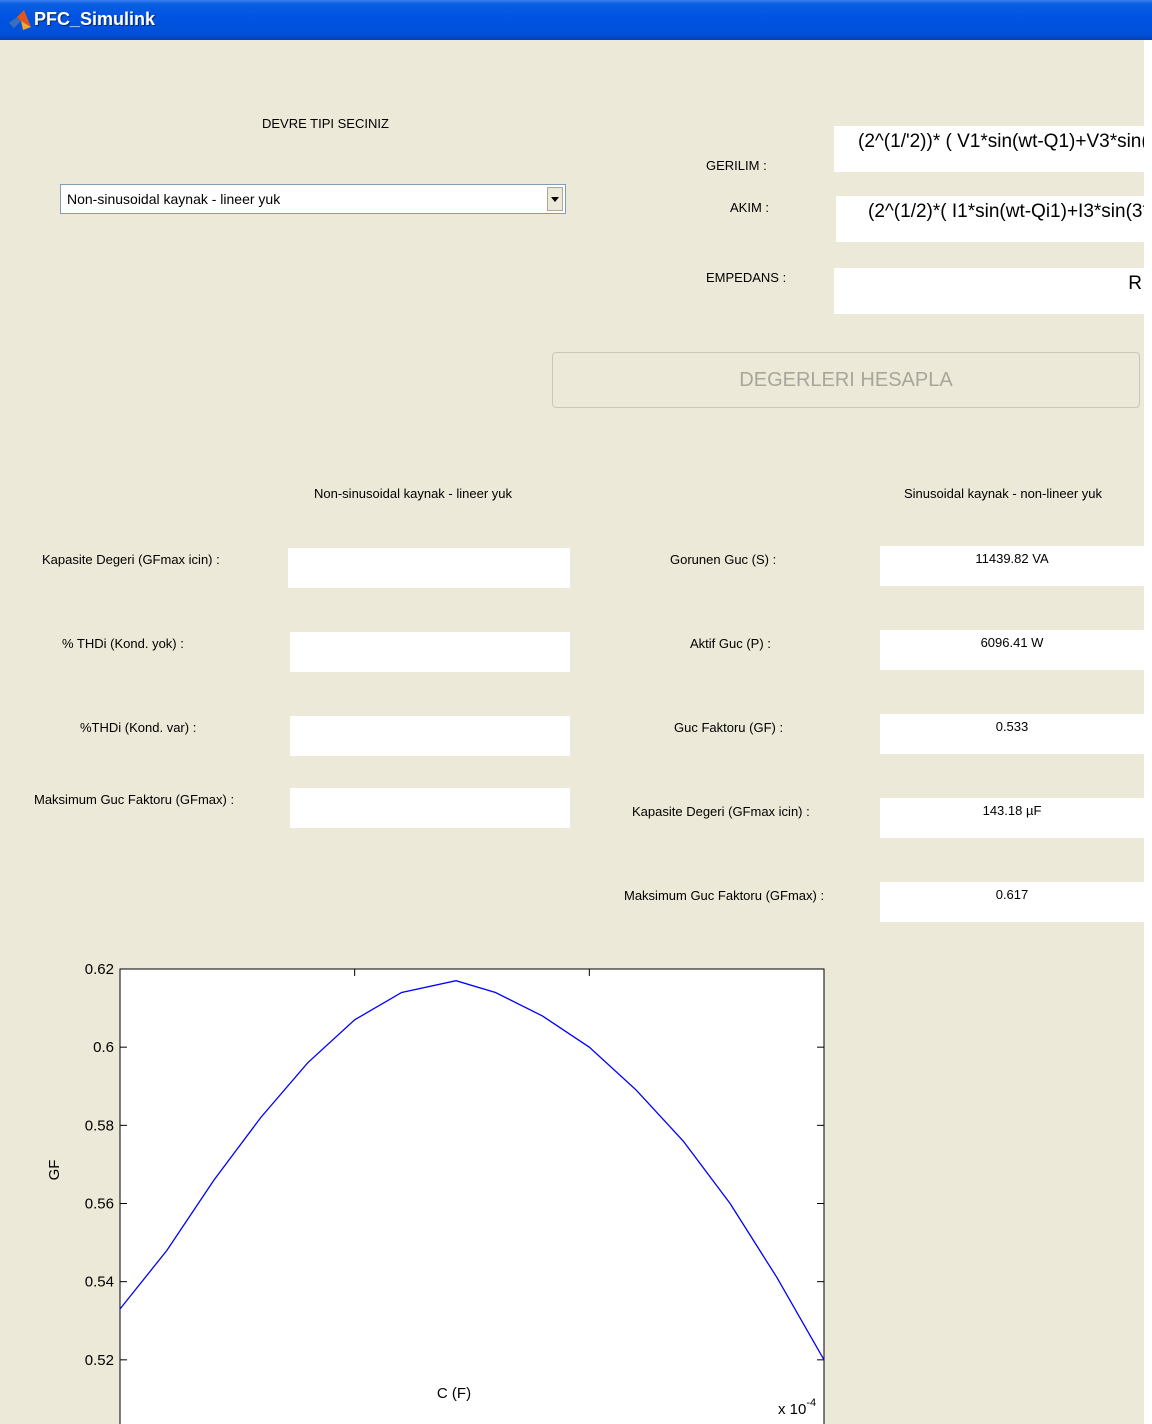  I want to click on left-thdi-with-cap-label: %THDi (Kond. var) :, so click(138, 727).